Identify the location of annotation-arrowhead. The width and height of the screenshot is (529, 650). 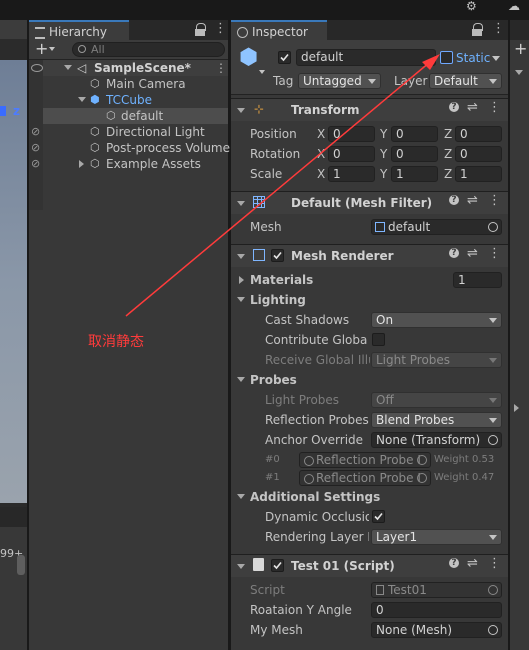
(431, 62).